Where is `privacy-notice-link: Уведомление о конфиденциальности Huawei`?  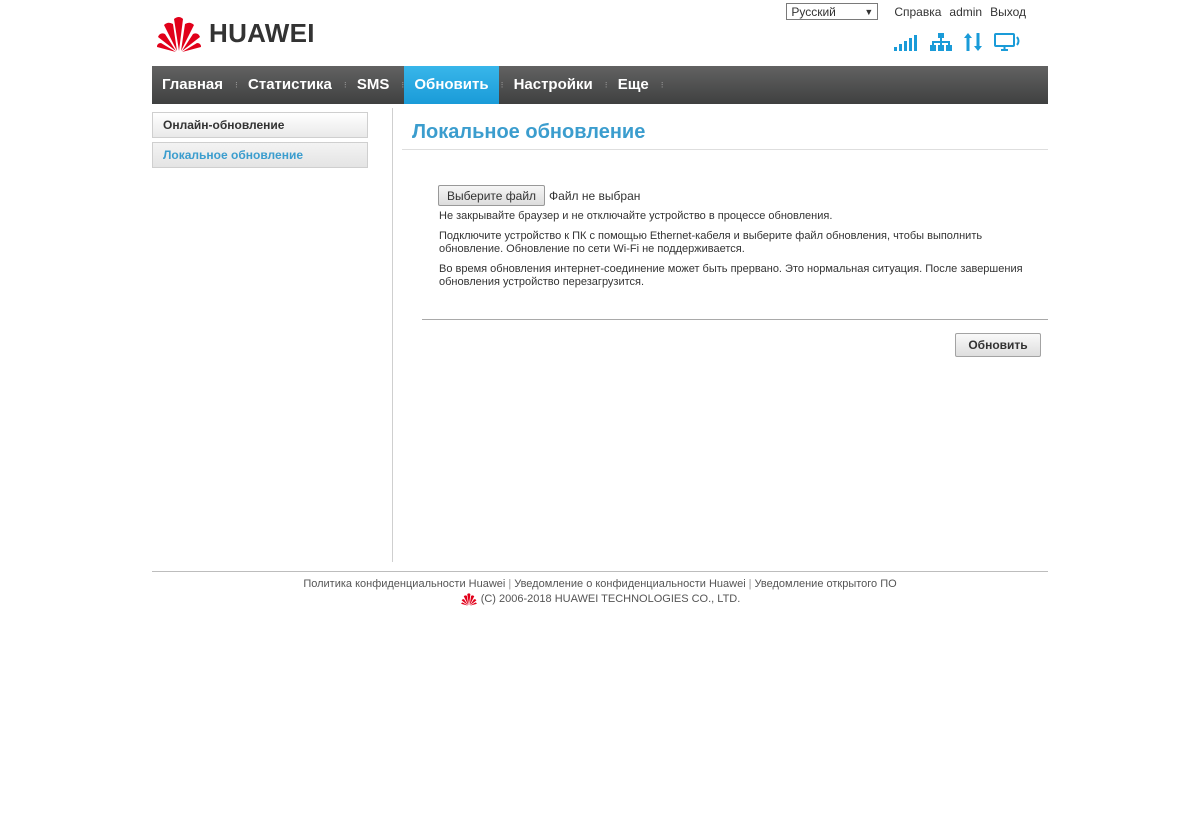
privacy-notice-link: Уведомление о конфиденциальности Huawei is located at coordinates (629, 584).